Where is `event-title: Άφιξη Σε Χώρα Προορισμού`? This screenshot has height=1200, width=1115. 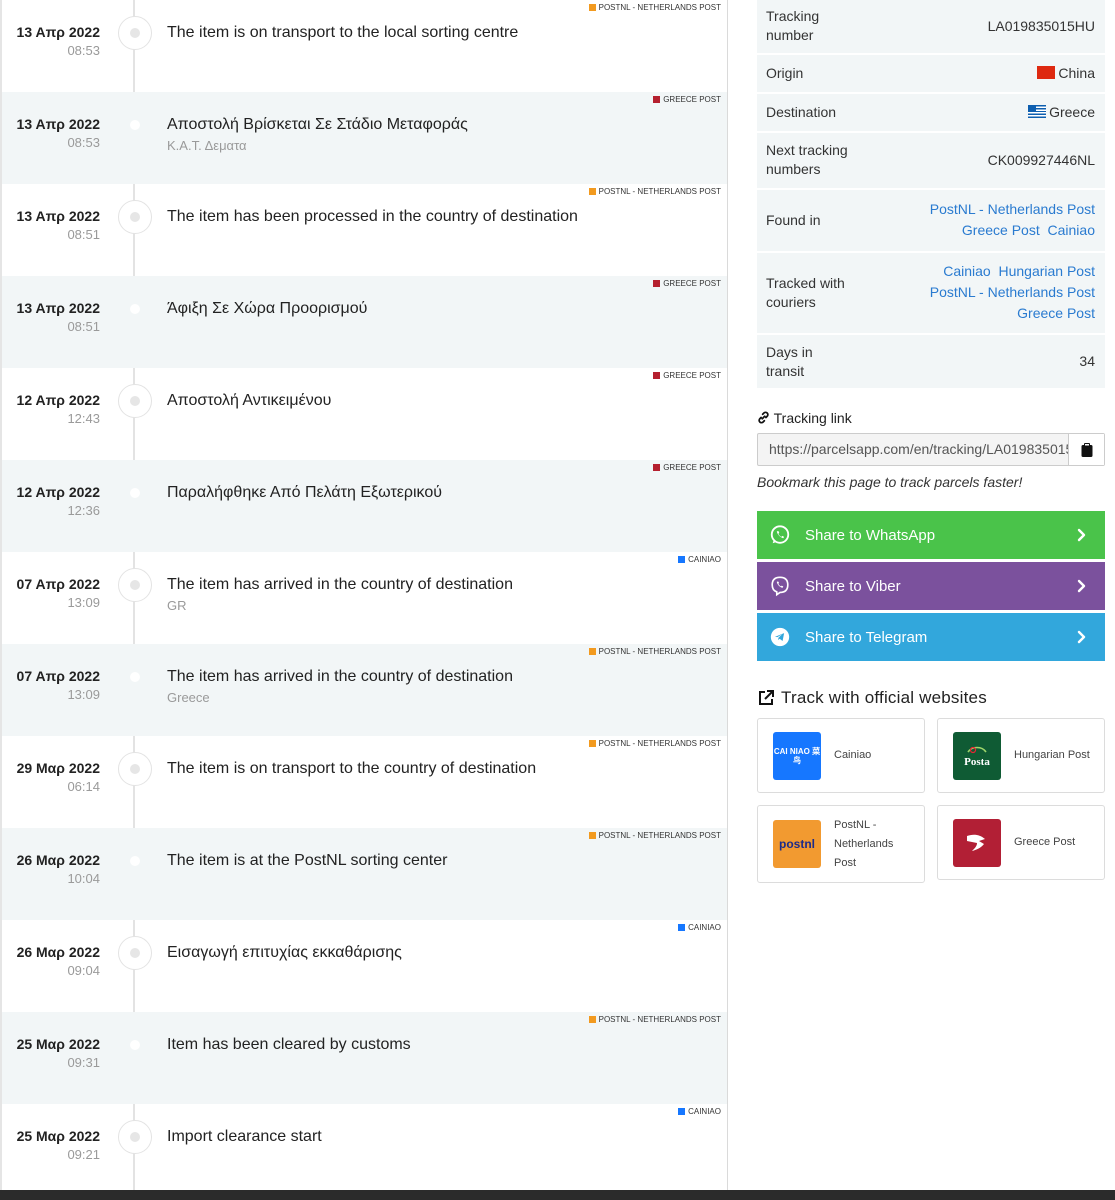 event-title: Άφιξη Σε Χώρα Προορισμού is located at coordinates (267, 308).